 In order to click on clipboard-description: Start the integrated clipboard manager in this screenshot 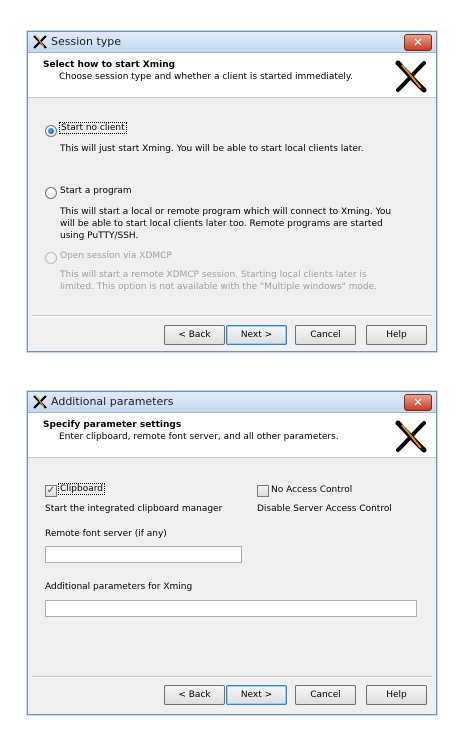, I will do `click(134, 509)`.